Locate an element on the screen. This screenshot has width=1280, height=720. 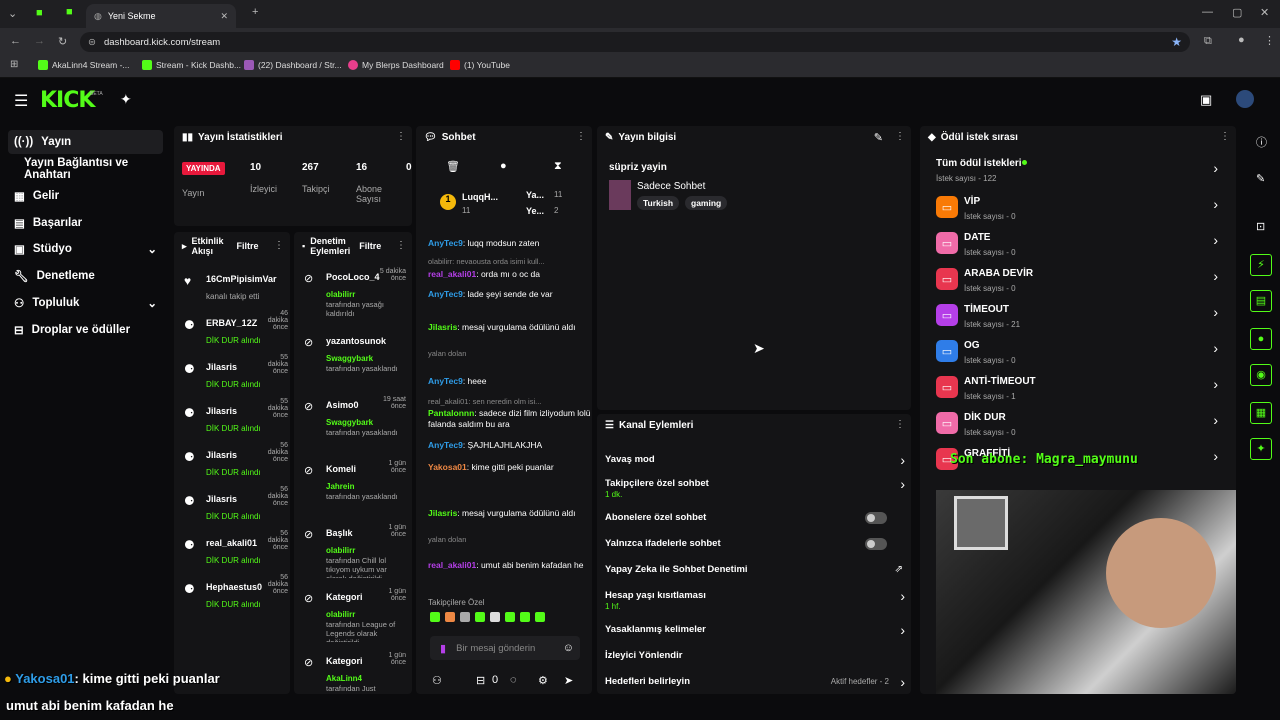
bookmark-5: (1) YouTube is located at coordinates (480, 65).